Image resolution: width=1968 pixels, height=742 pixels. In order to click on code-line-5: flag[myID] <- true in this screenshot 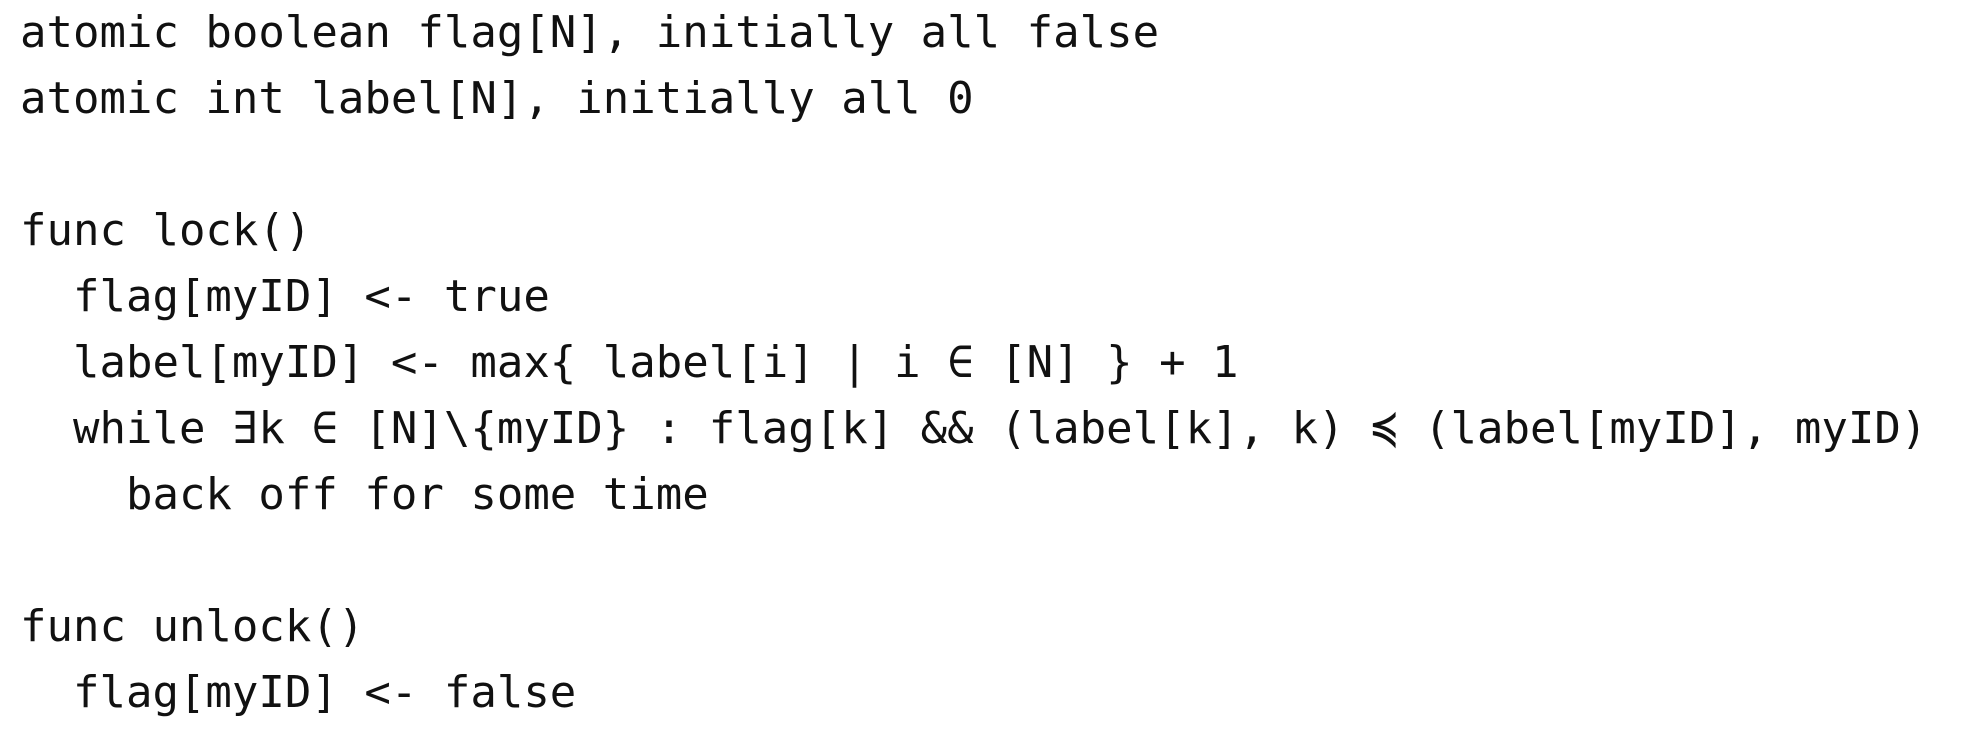, I will do `click(285, 296)`.